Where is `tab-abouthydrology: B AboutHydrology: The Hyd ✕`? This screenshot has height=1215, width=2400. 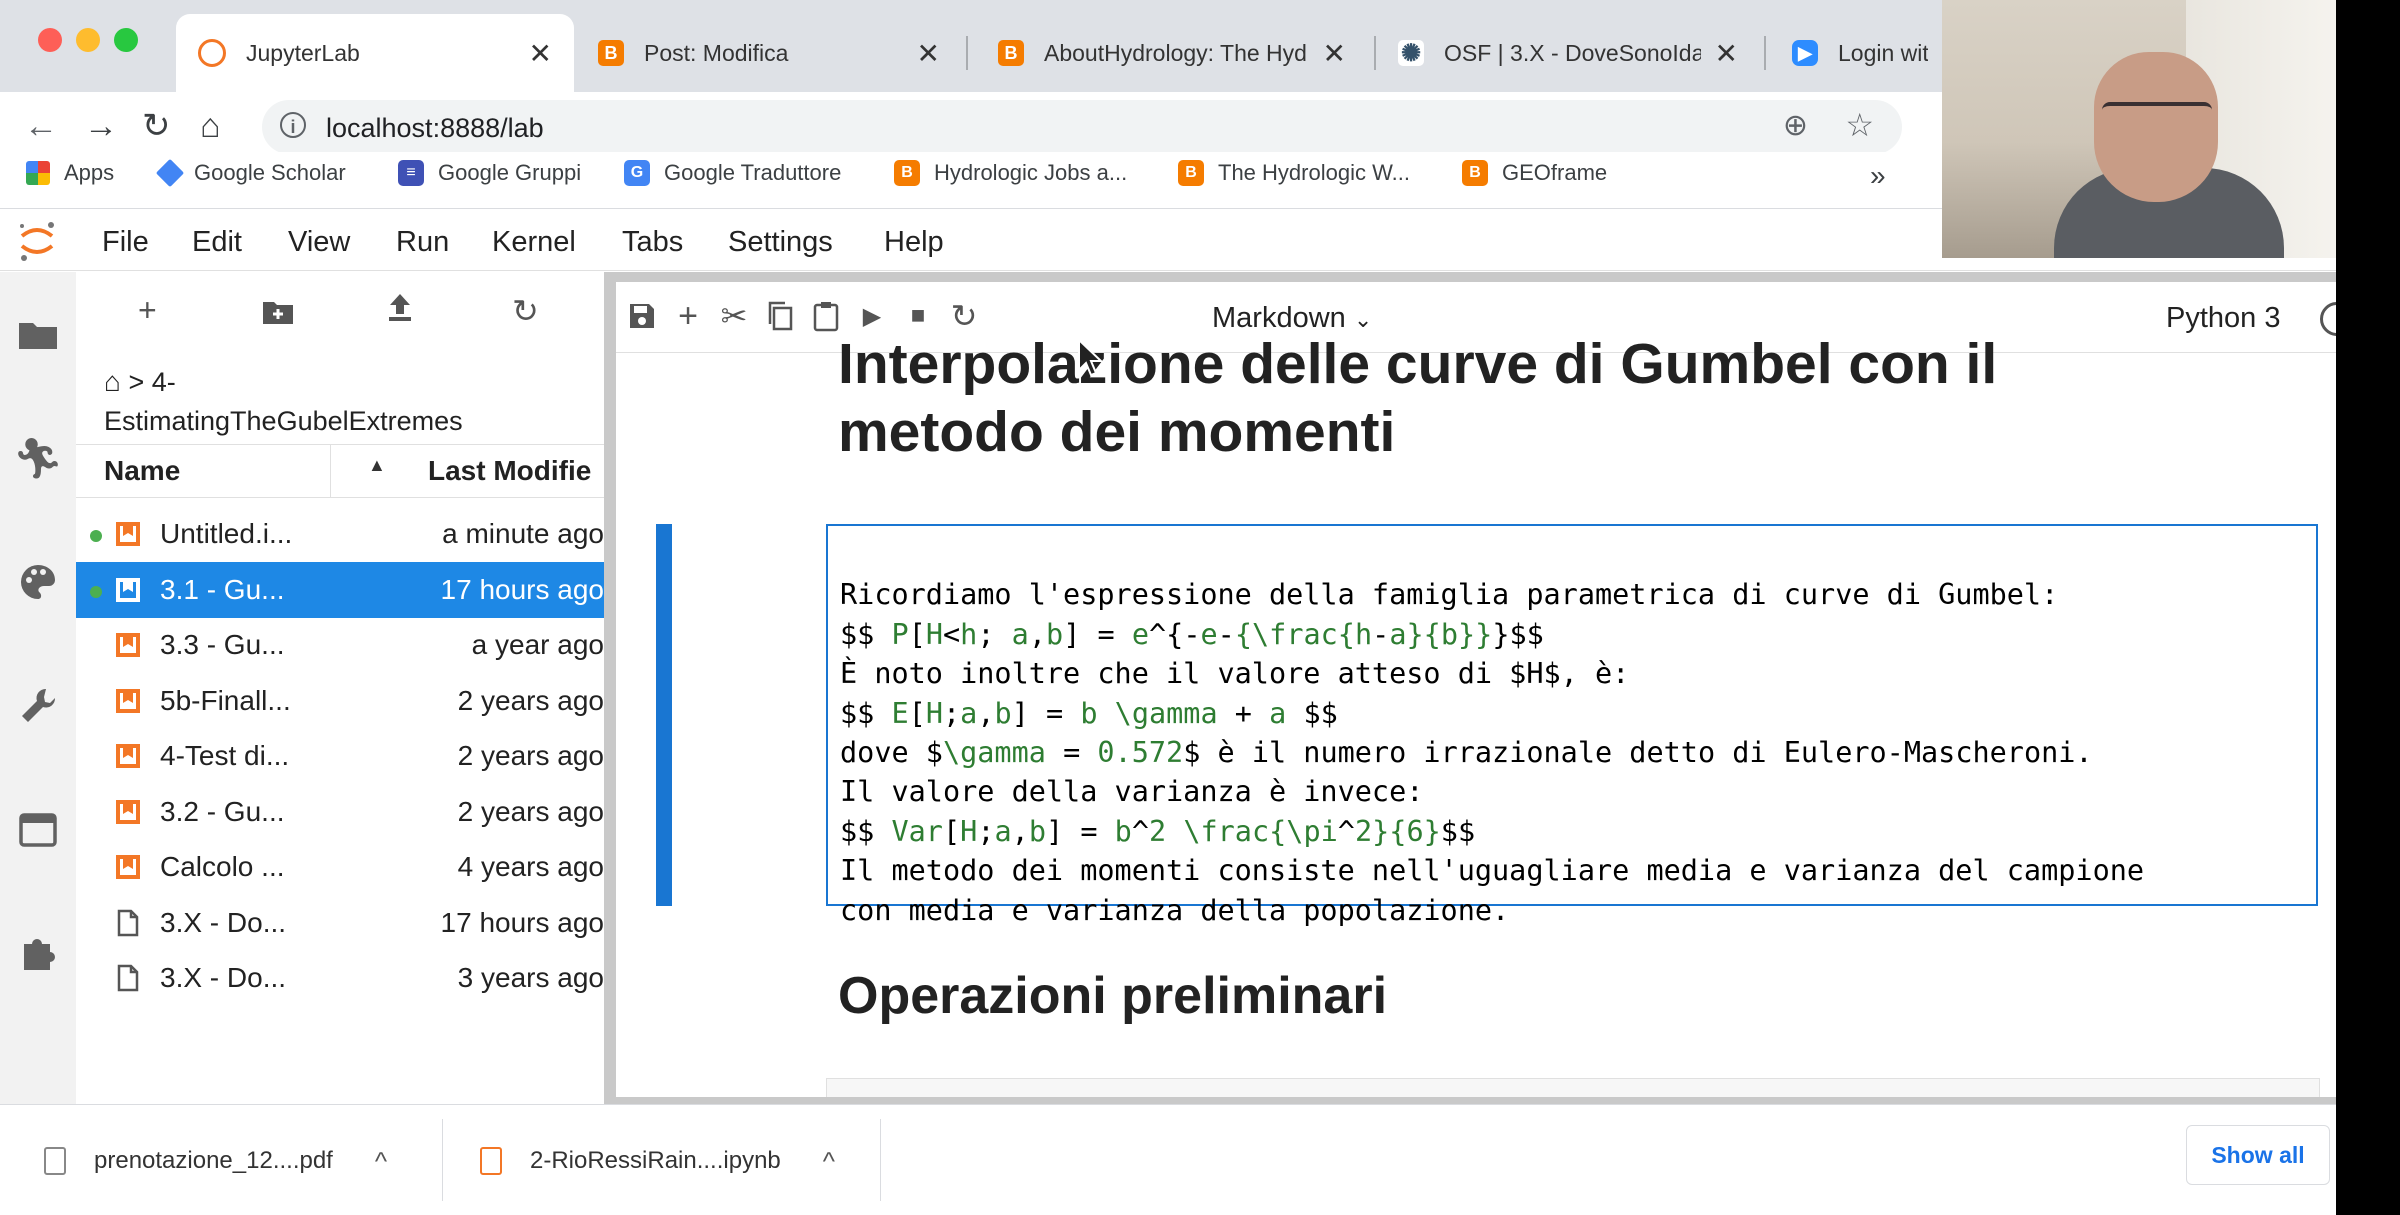 tab-abouthydrology: B AboutHydrology: The Hyd ✕ is located at coordinates (1172, 53).